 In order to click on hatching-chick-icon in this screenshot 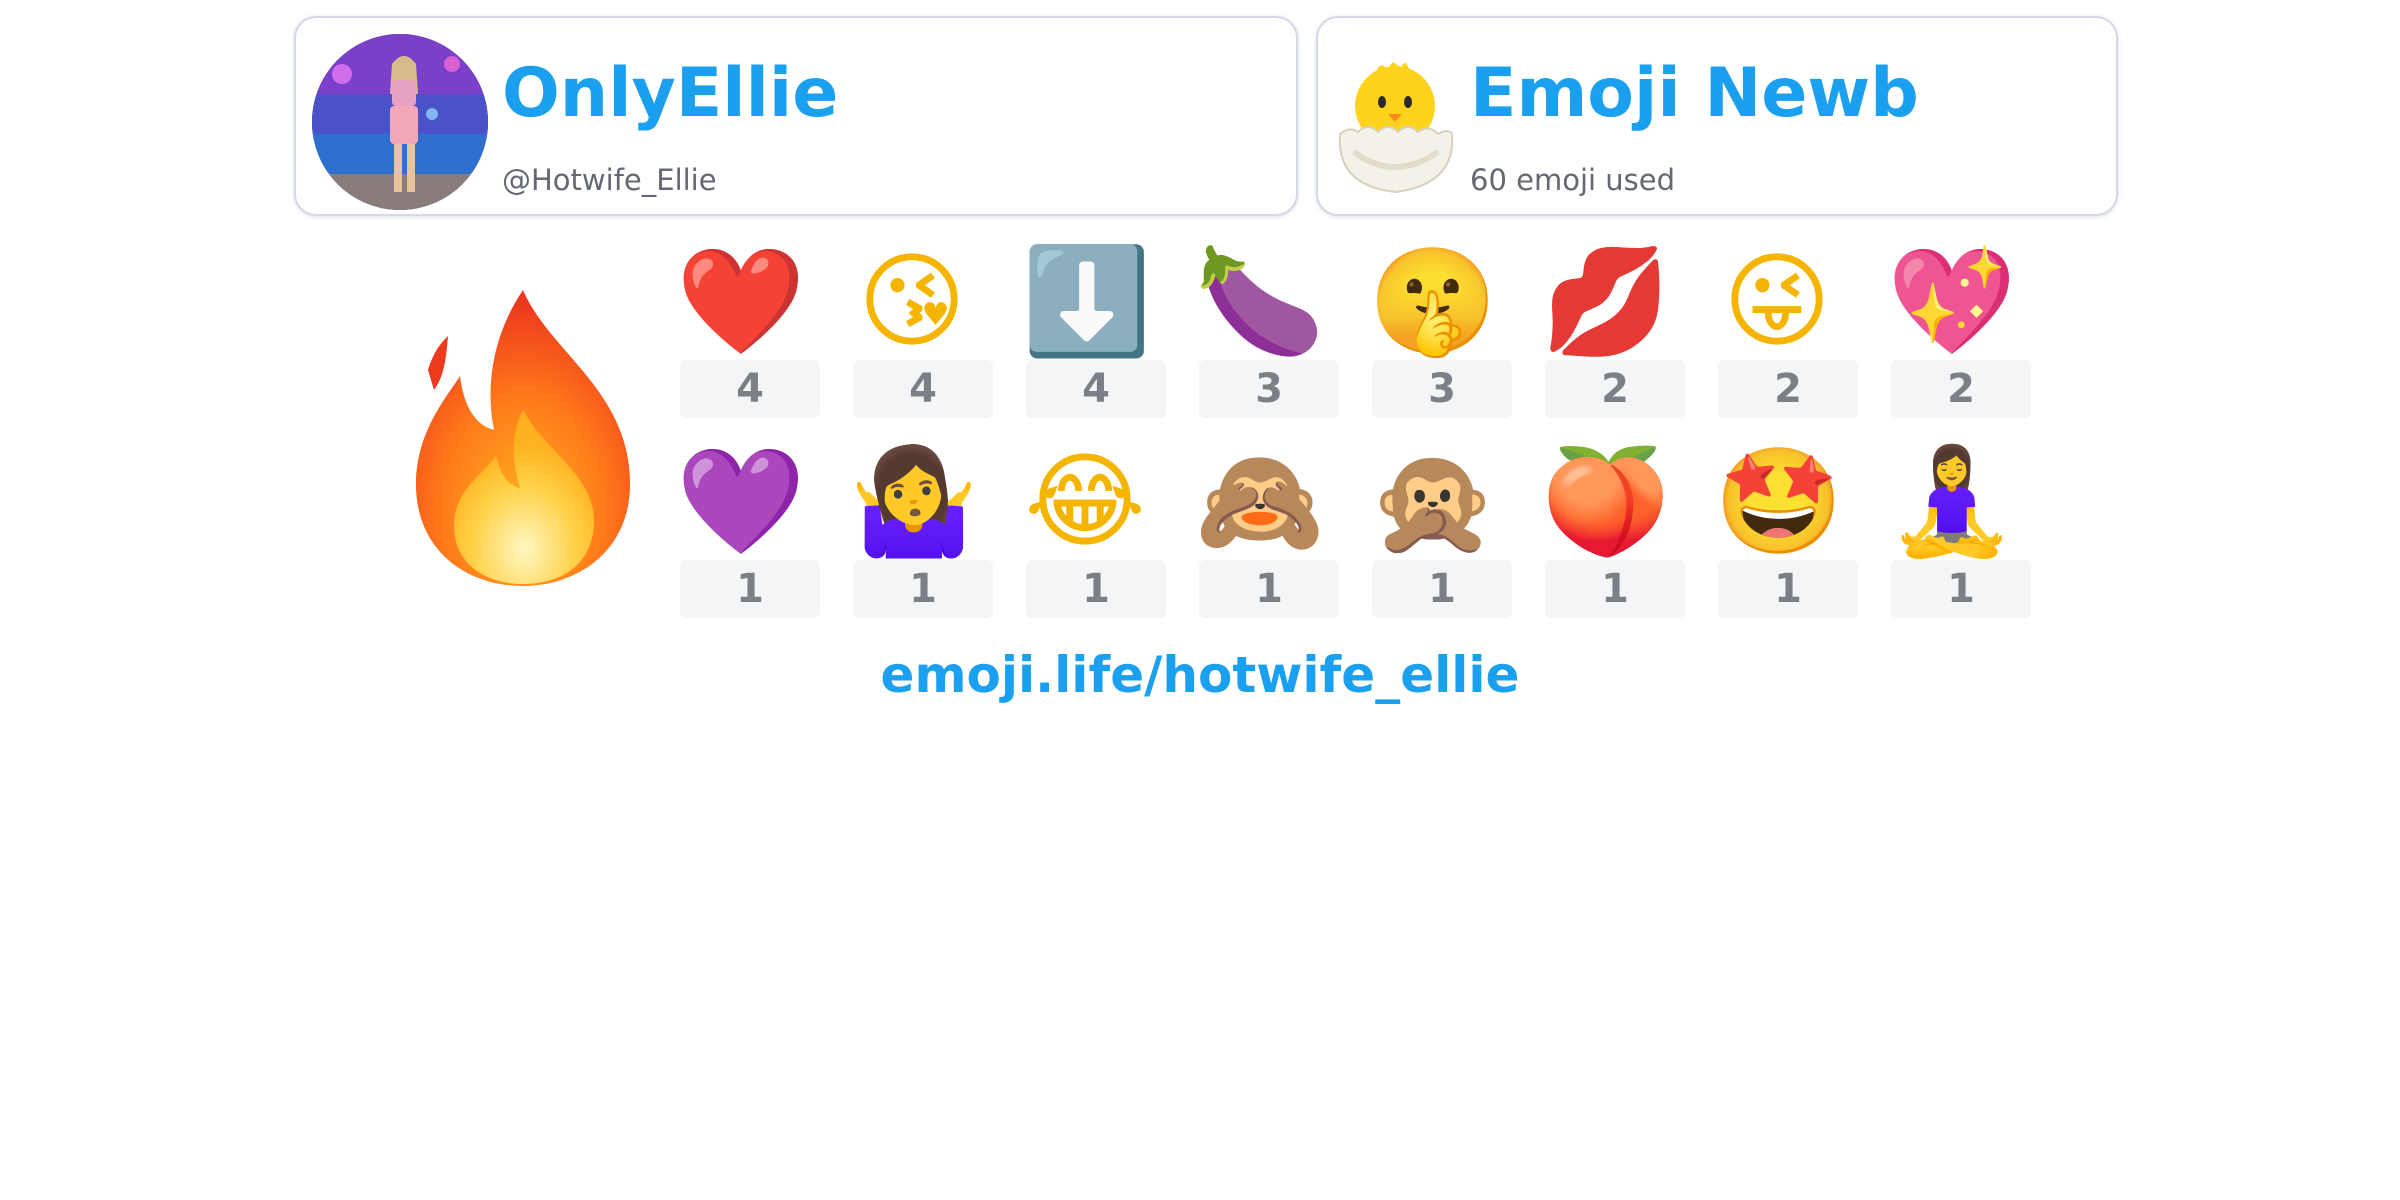, I will do `click(1395, 123)`.